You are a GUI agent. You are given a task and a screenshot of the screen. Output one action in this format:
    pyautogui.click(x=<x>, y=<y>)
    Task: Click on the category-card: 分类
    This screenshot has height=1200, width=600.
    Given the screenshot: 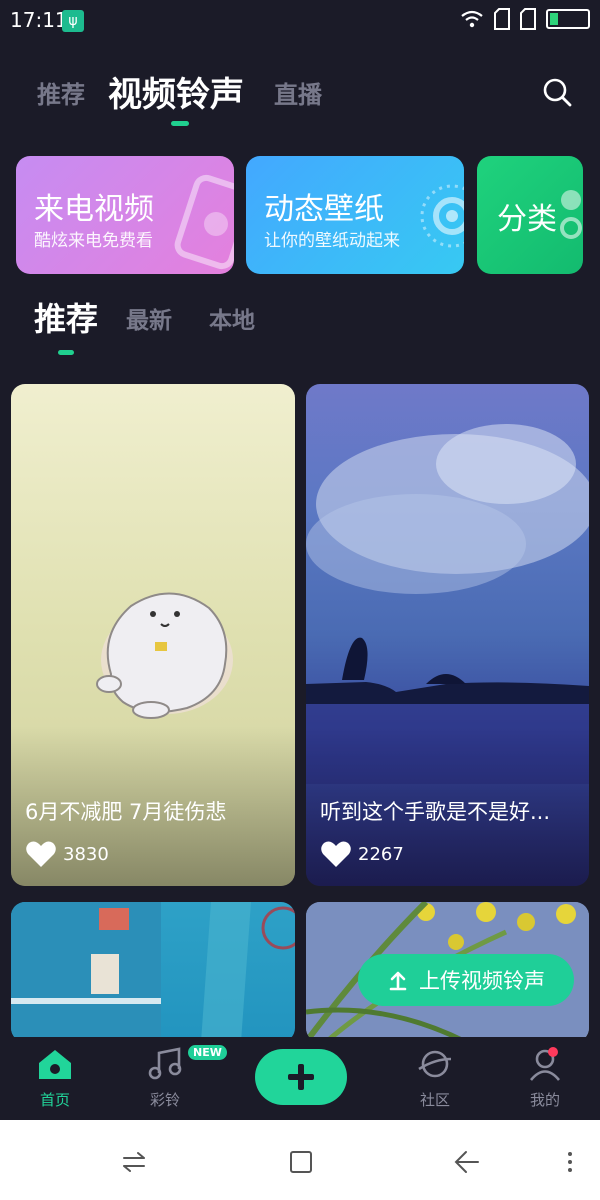 What is the action you would take?
    pyautogui.click(x=530, y=215)
    